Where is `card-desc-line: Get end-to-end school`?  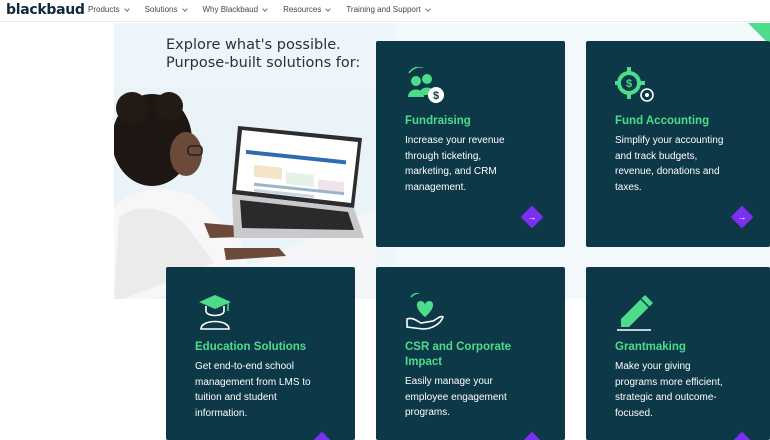
card-desc-line: Get end-to-end school is located at coordinates (244, 366).